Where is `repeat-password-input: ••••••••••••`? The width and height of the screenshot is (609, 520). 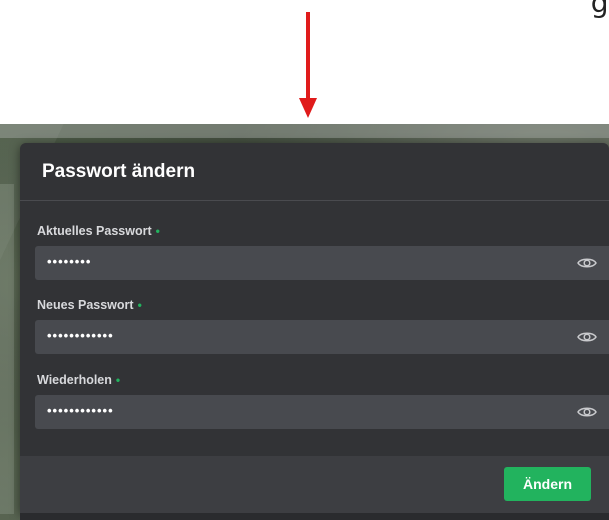 repeat-password-input: •••••••••••• is located at coordinates (322, 412).